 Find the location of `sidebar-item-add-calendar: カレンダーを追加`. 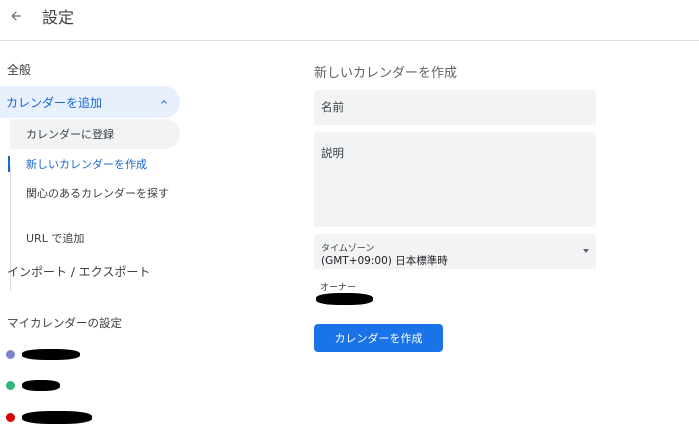

sidebar-item-add-calendar: カレンダーを追加 is located at coordinates (90, 102).